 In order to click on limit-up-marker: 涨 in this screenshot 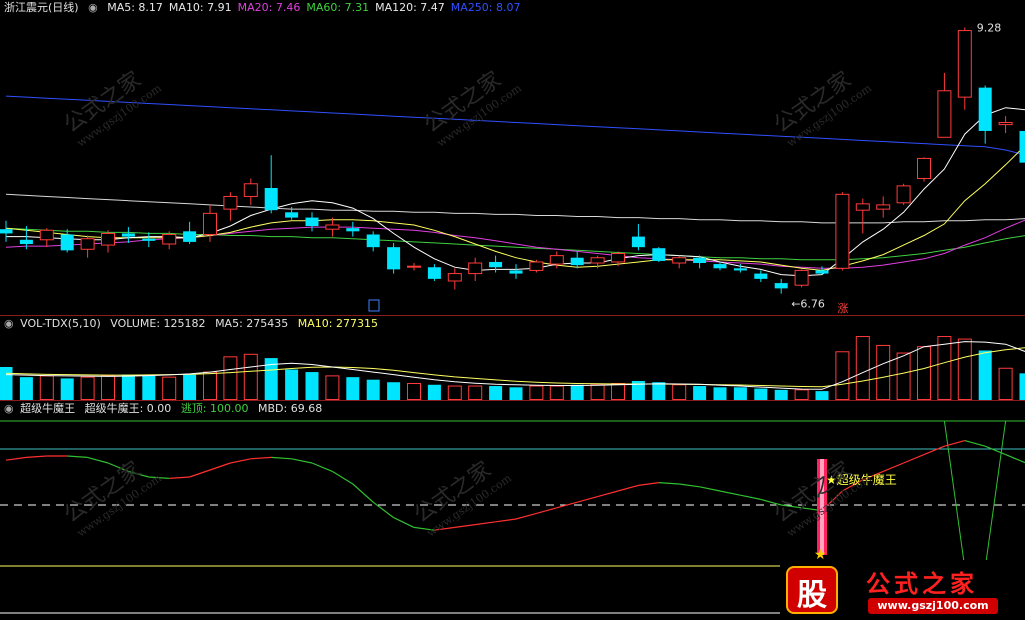, I will do `click(842, 308)`.